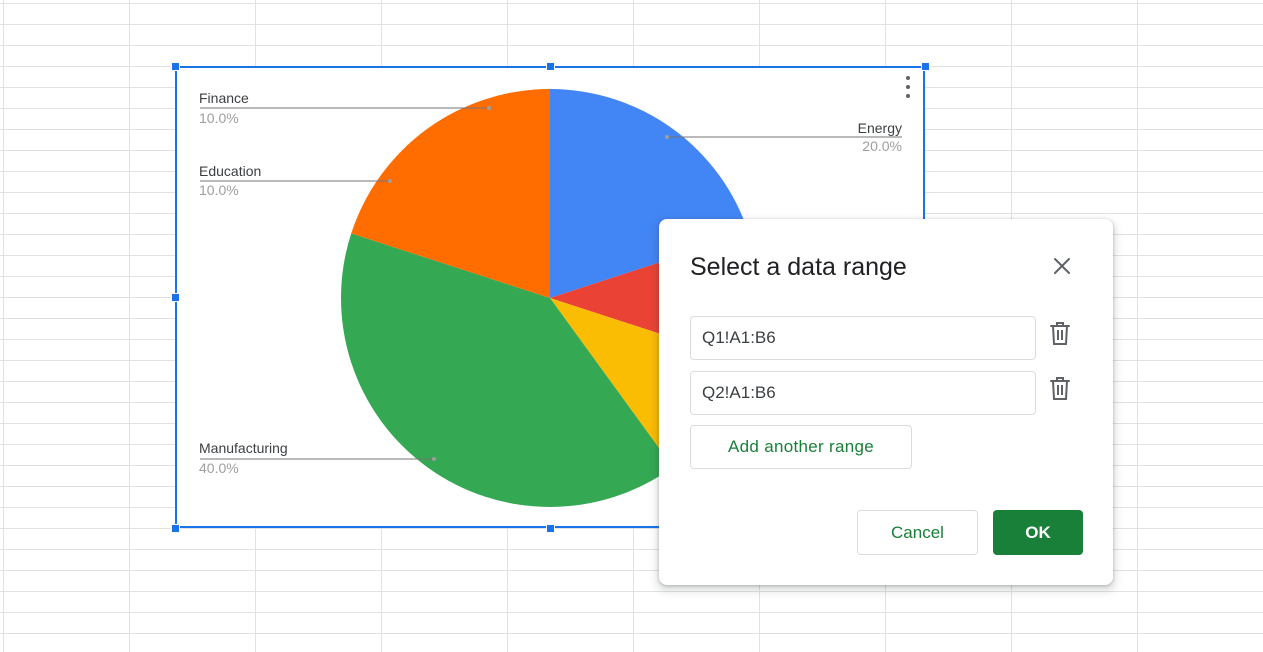  I want to click on leader-dot-energy, so click(667, 137).